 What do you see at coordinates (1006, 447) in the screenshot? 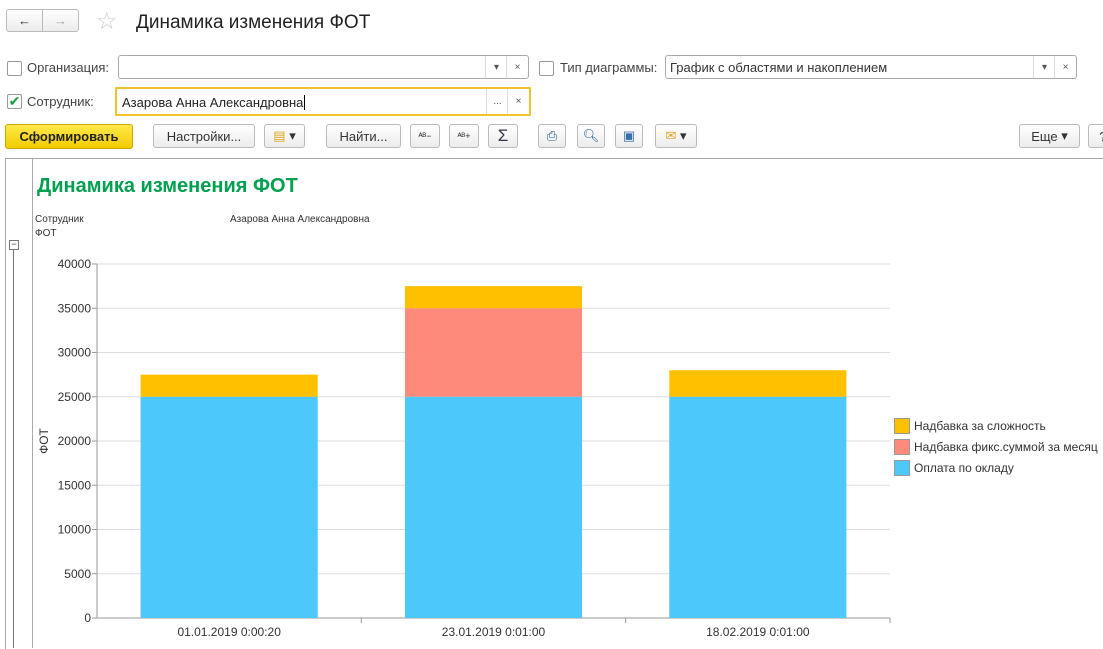
I see `legend-label: Надбавка фикс.суммой за месяц` at bounding box center [1006, 447].